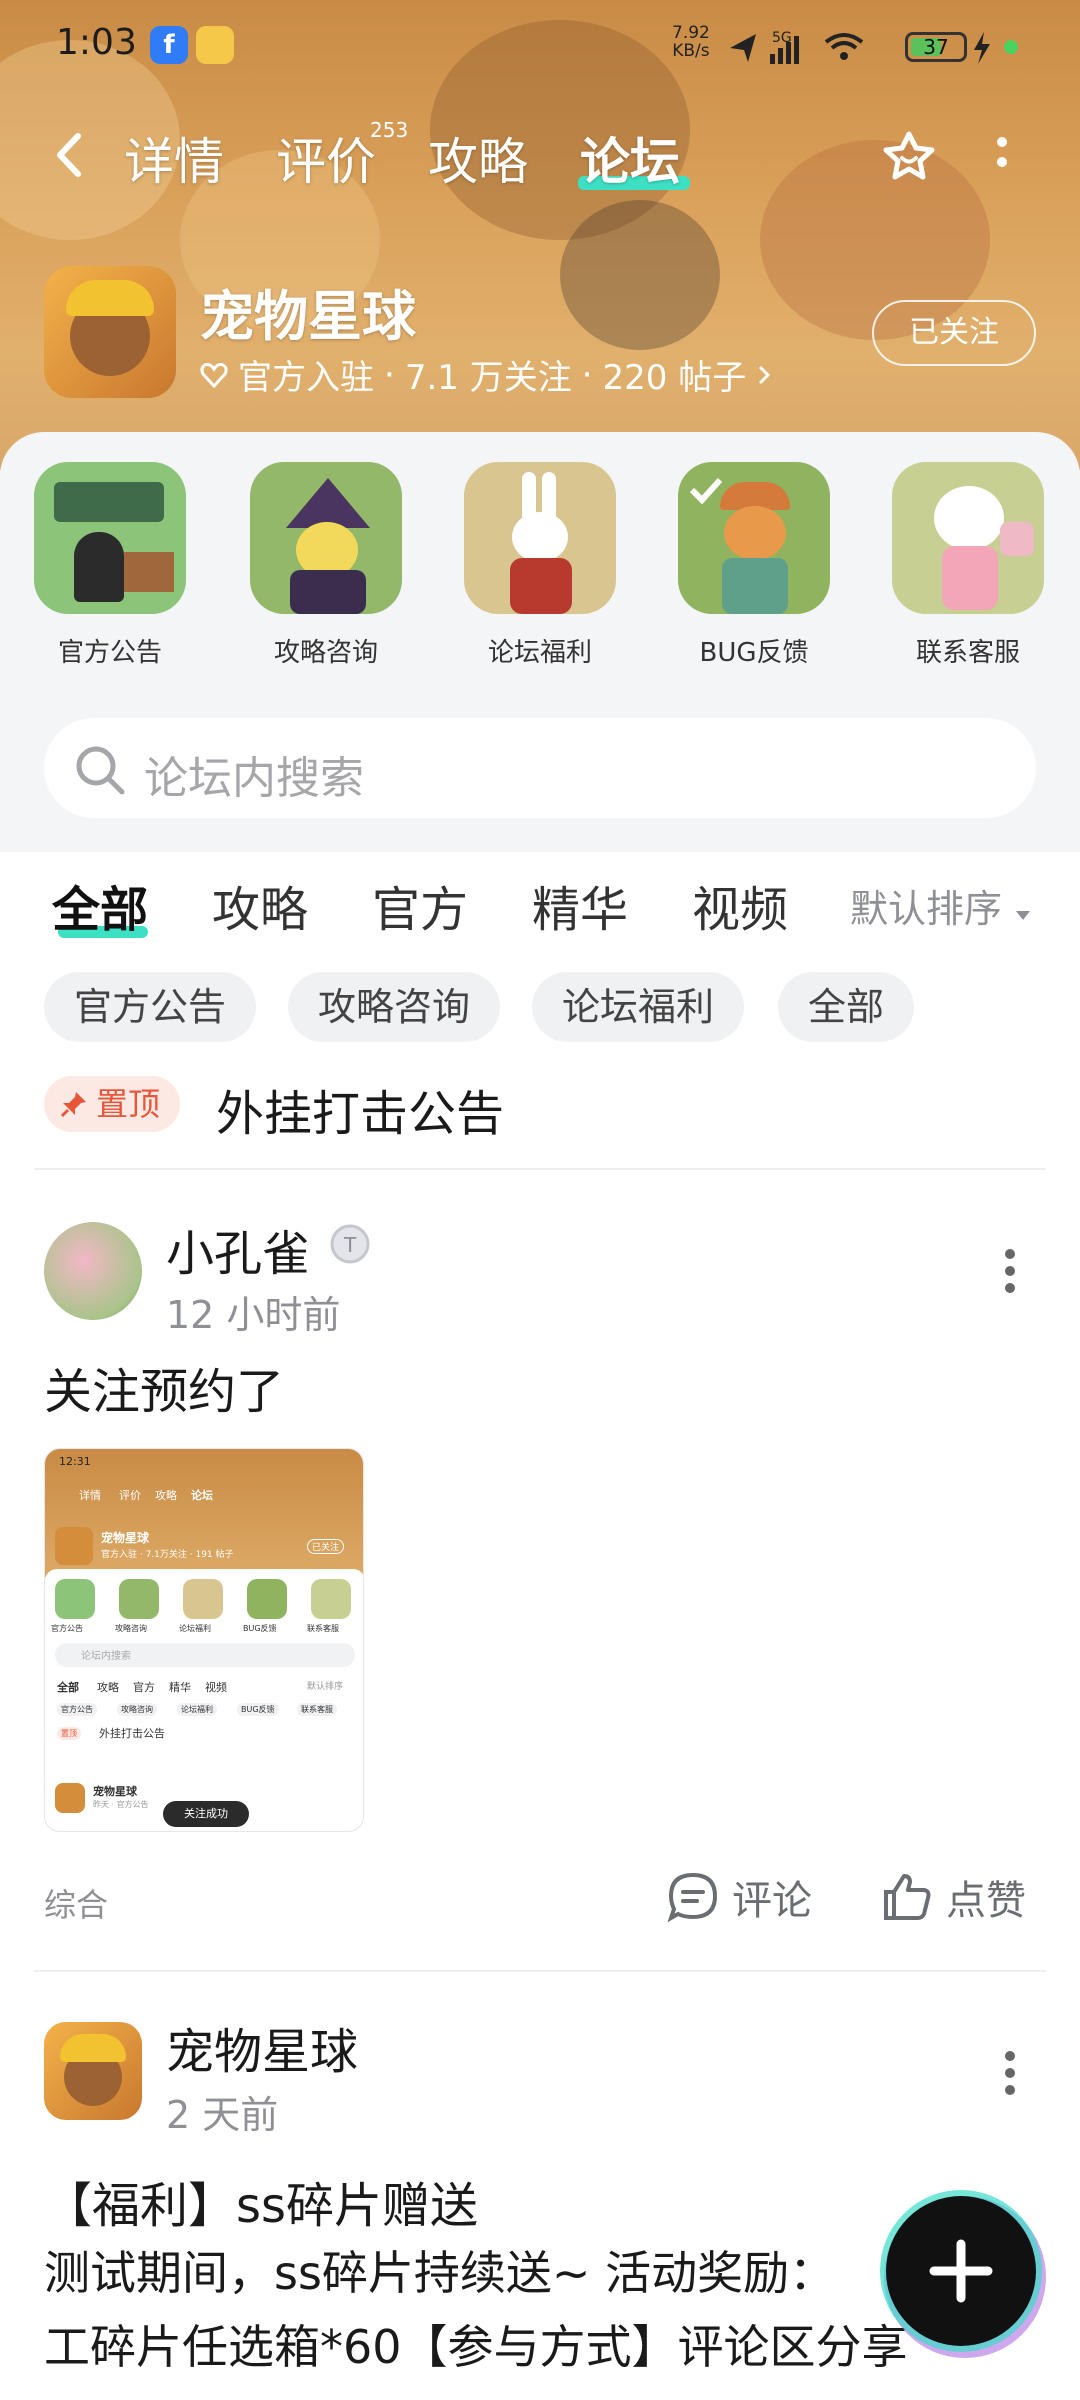 This screenshot has width=1080, height=2400. Describe the element at coordinates (909, 157) in the screenshot. I see `favorite-star-icon` at that location.